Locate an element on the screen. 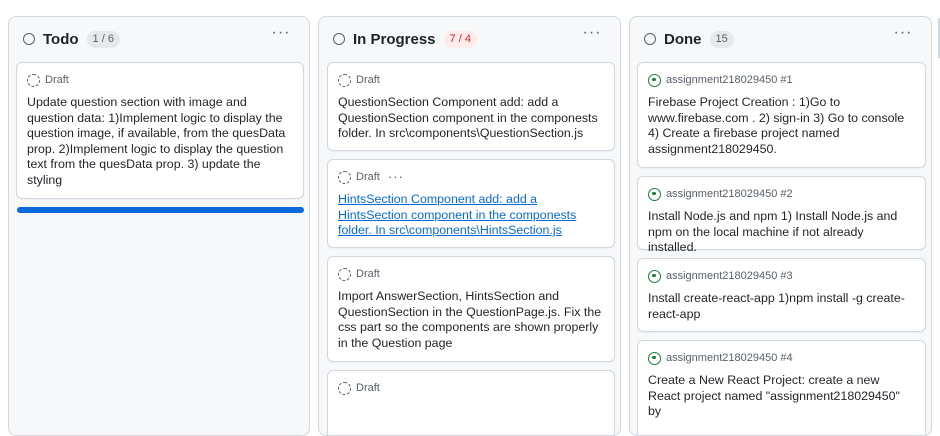 The image size is (940, 436). column-title: In Progress is located at coordinates (394, 39).